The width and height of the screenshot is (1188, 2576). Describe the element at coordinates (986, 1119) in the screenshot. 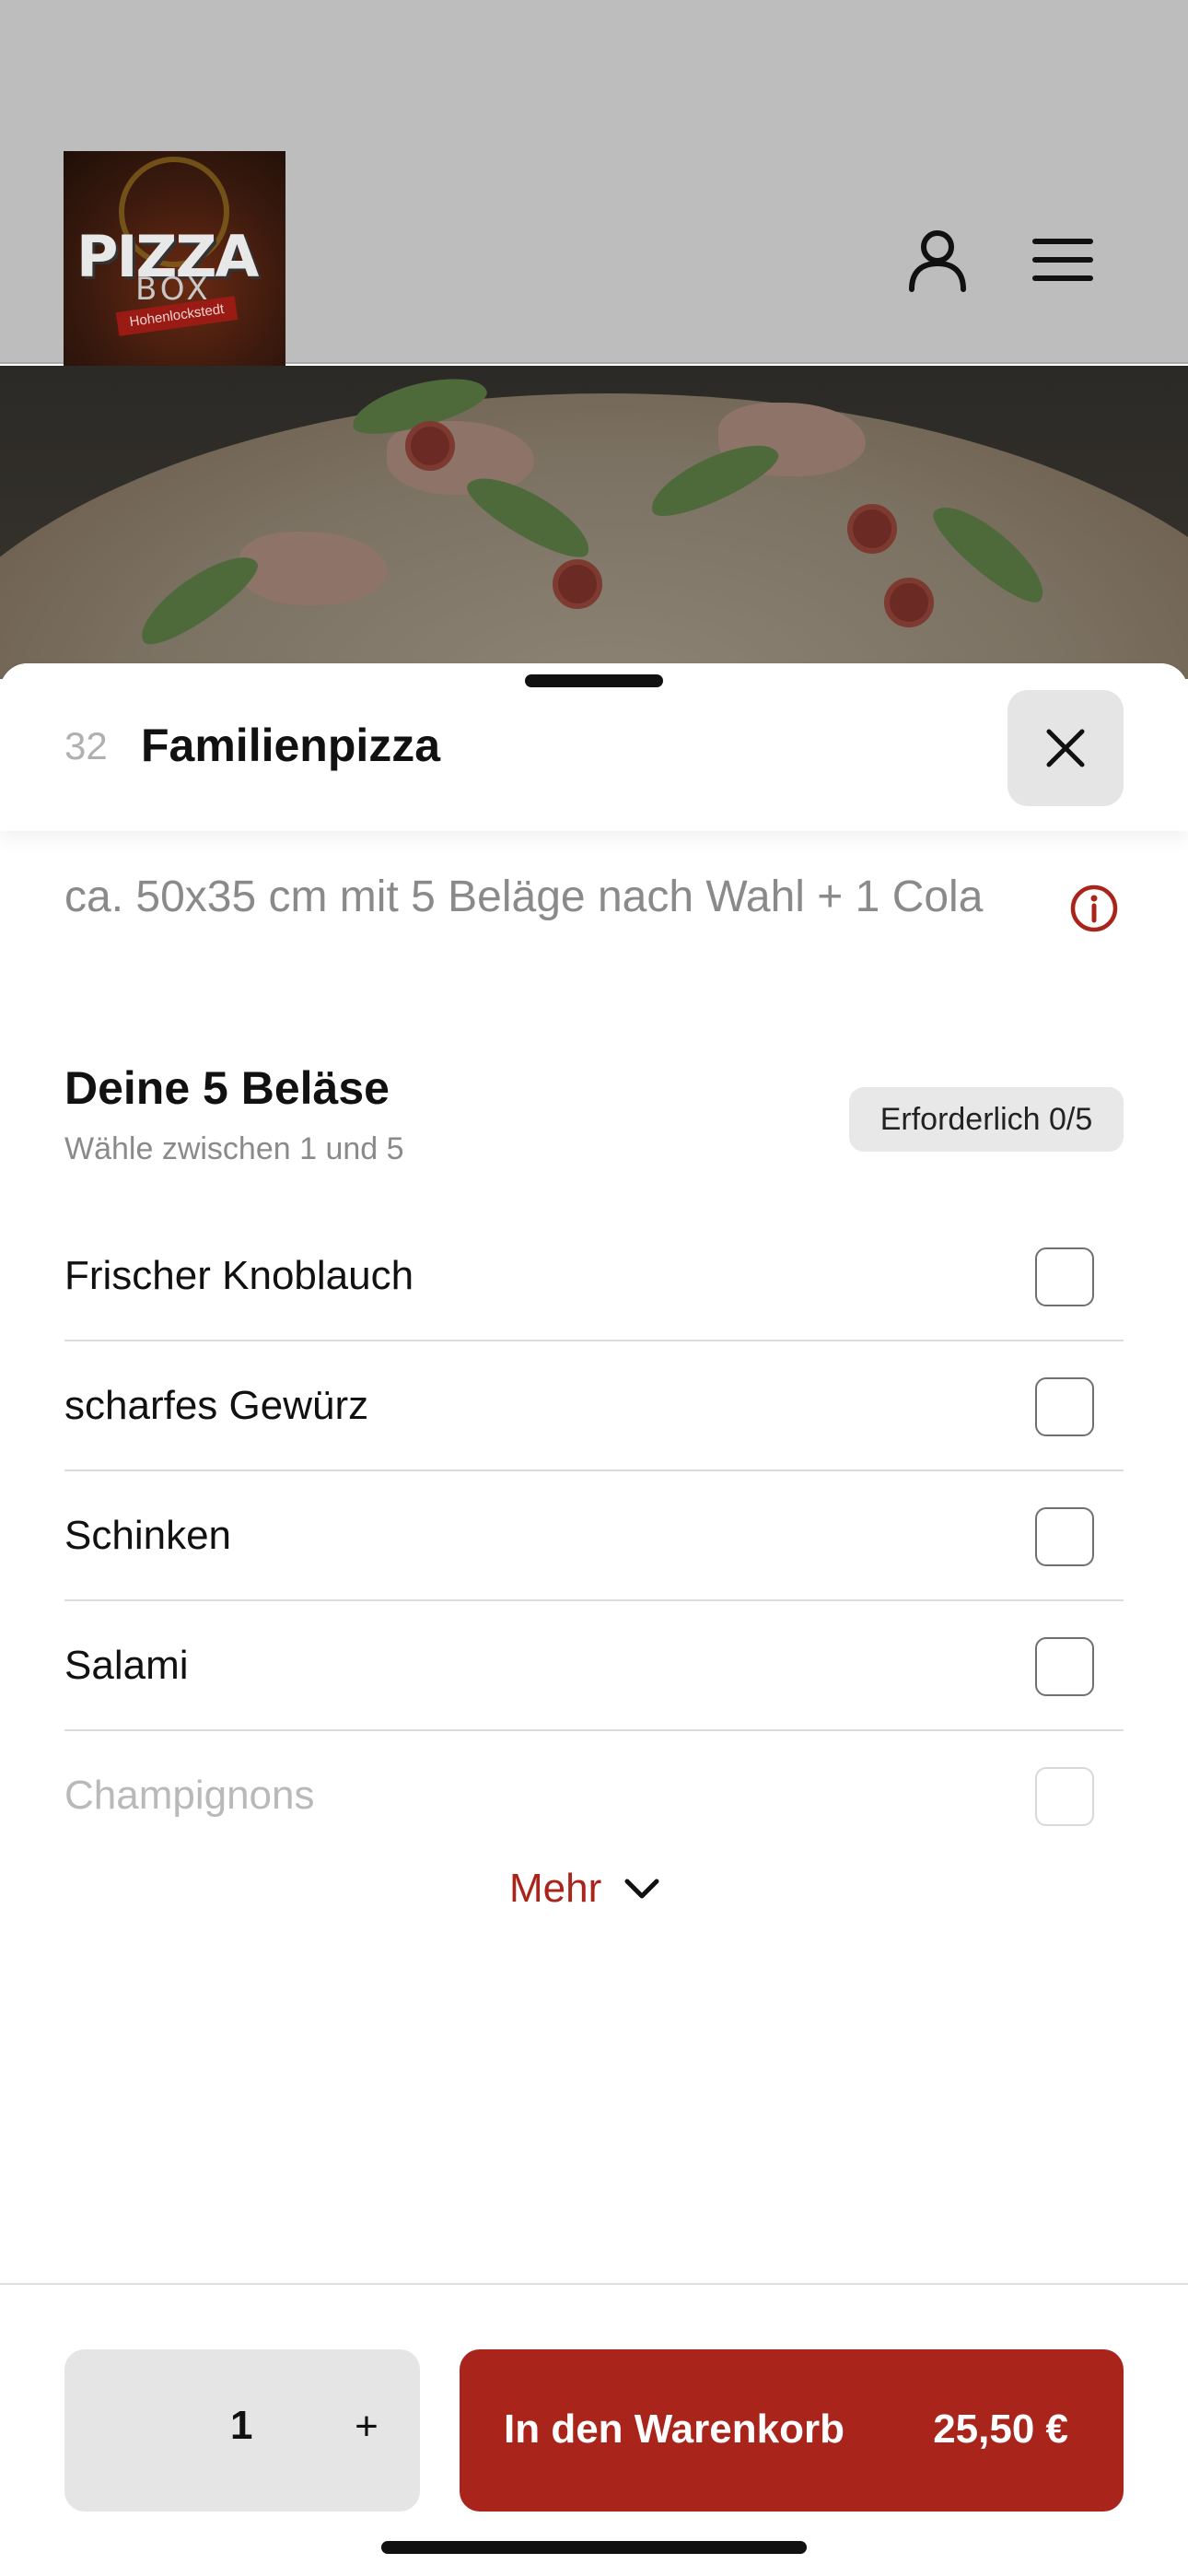

I see `required-badge: Erforderlich 0/5` at that location.